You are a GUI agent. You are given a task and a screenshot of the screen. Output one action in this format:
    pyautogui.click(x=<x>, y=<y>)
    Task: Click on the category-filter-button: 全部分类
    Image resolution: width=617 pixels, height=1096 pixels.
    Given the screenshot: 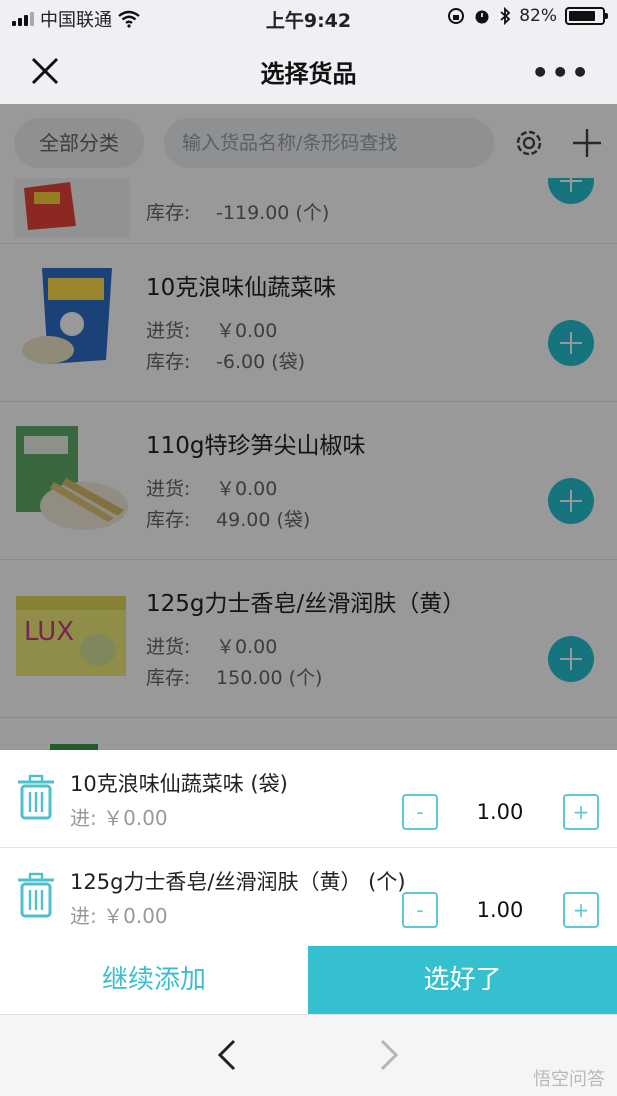 What is the action you would take?
    pyautogui.click(x=79, y=143)
    